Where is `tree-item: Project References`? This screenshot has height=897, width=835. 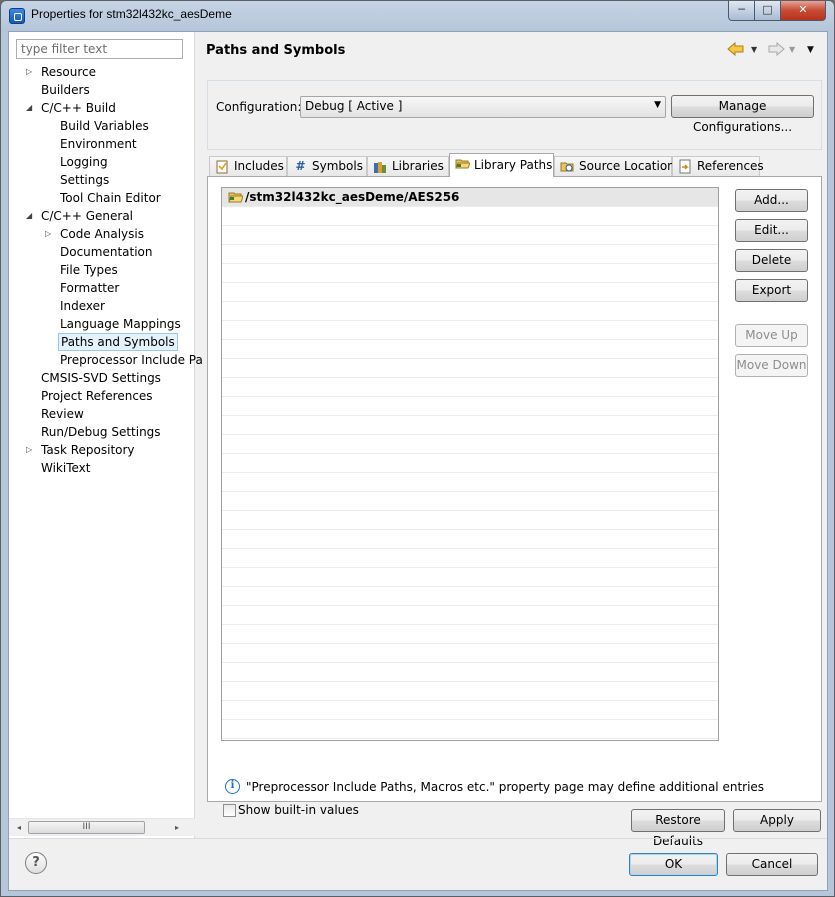
tree-item: Project References is located at coordinates (97, 396).